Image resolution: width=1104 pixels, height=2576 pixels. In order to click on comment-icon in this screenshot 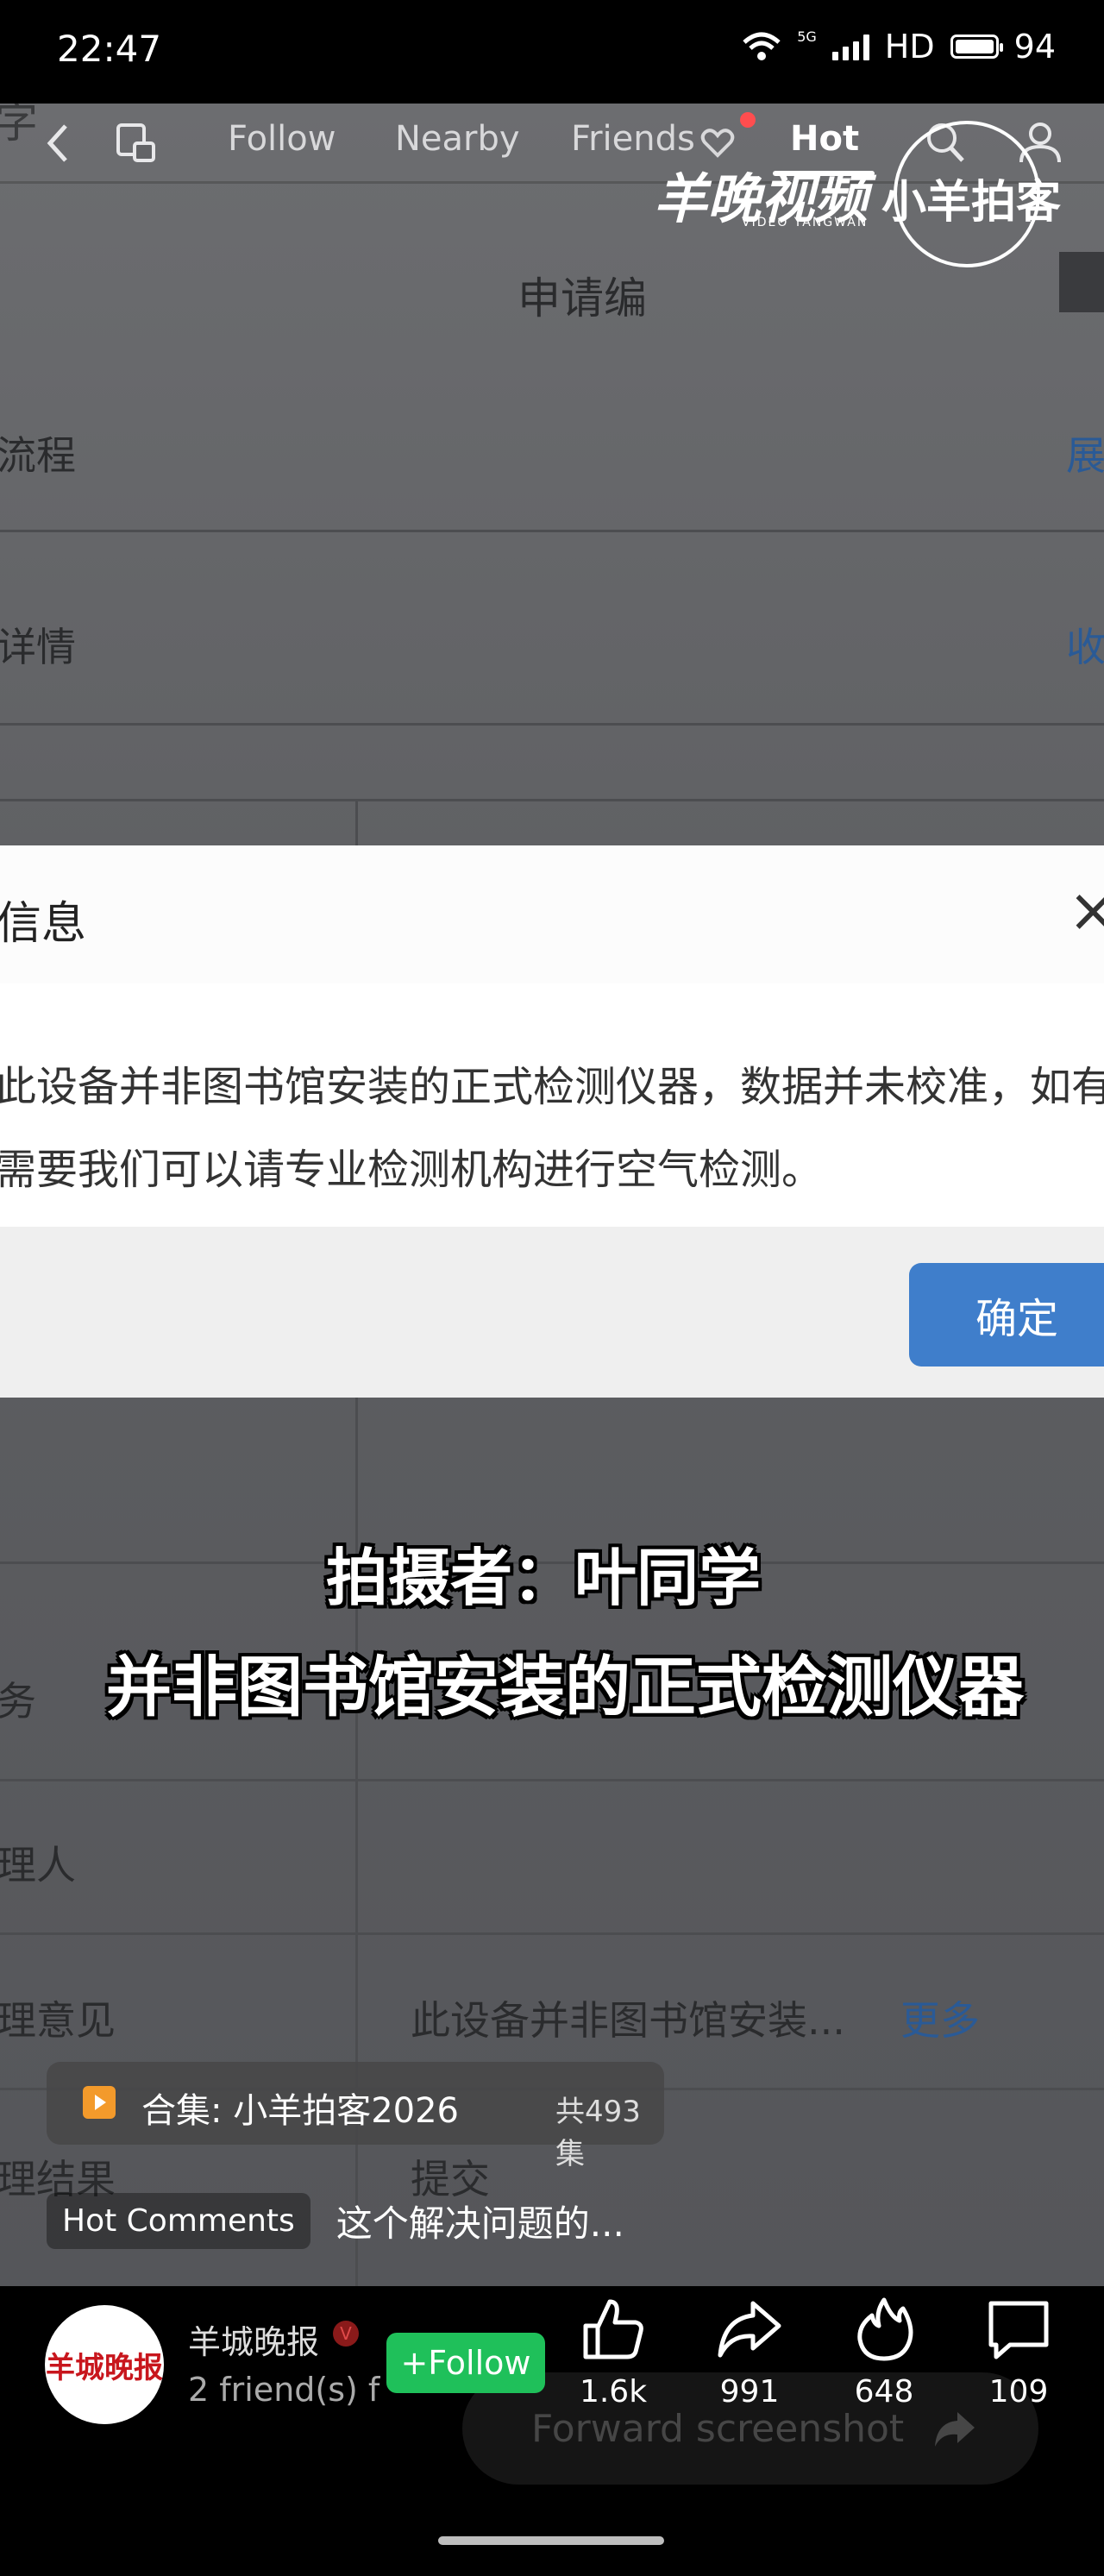, I will do `click(1018, 2330)`.